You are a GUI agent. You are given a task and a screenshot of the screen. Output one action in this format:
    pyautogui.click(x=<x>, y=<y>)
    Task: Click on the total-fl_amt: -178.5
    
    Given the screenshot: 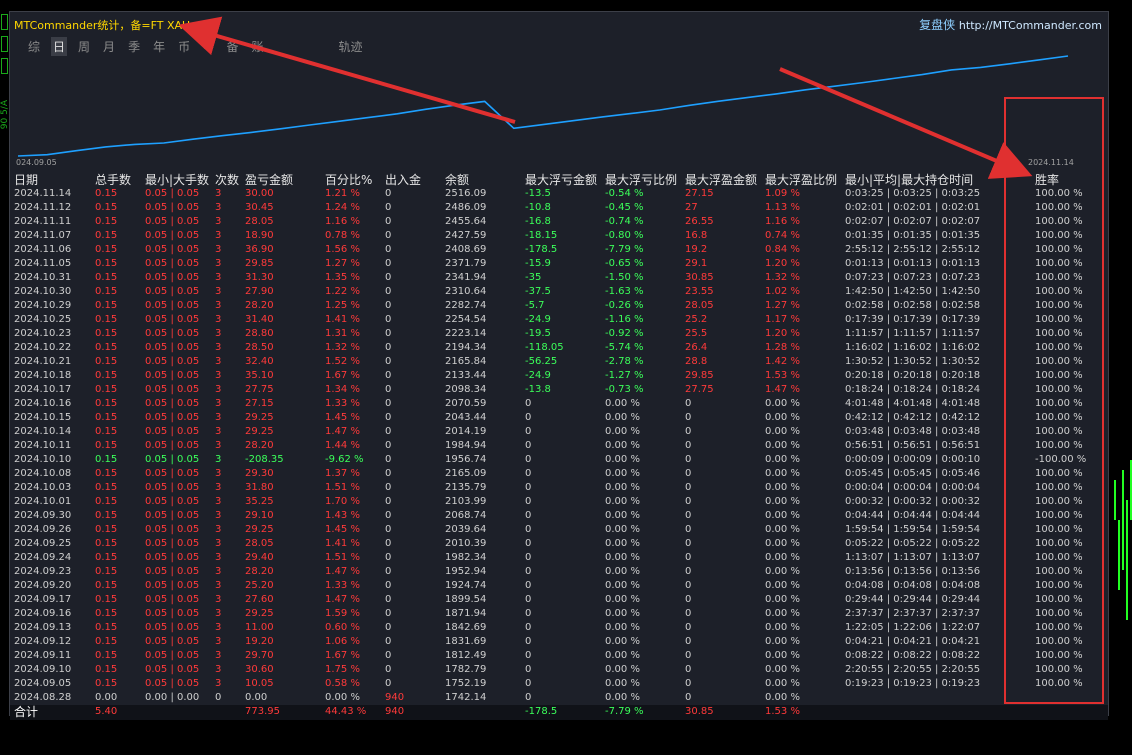 What is the action you would take?
    pyautogui.click(x=541, y=711)
    